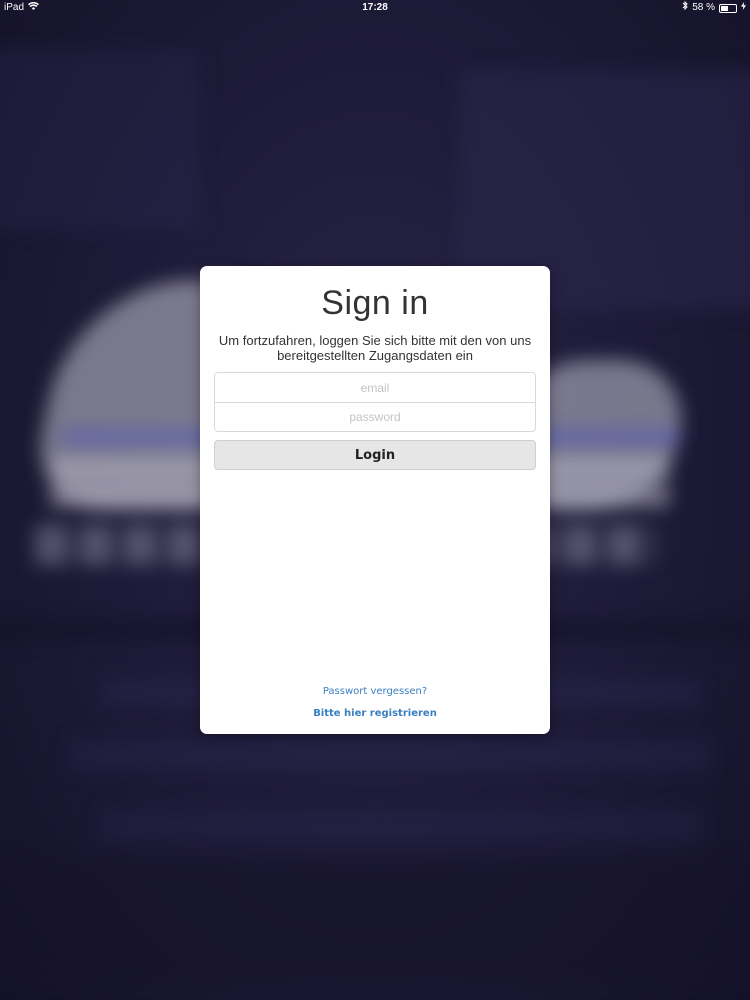  What do you see at coordinates (375, 387) in the screenshot?
I see `email-field` at bounding box center [375, 387].